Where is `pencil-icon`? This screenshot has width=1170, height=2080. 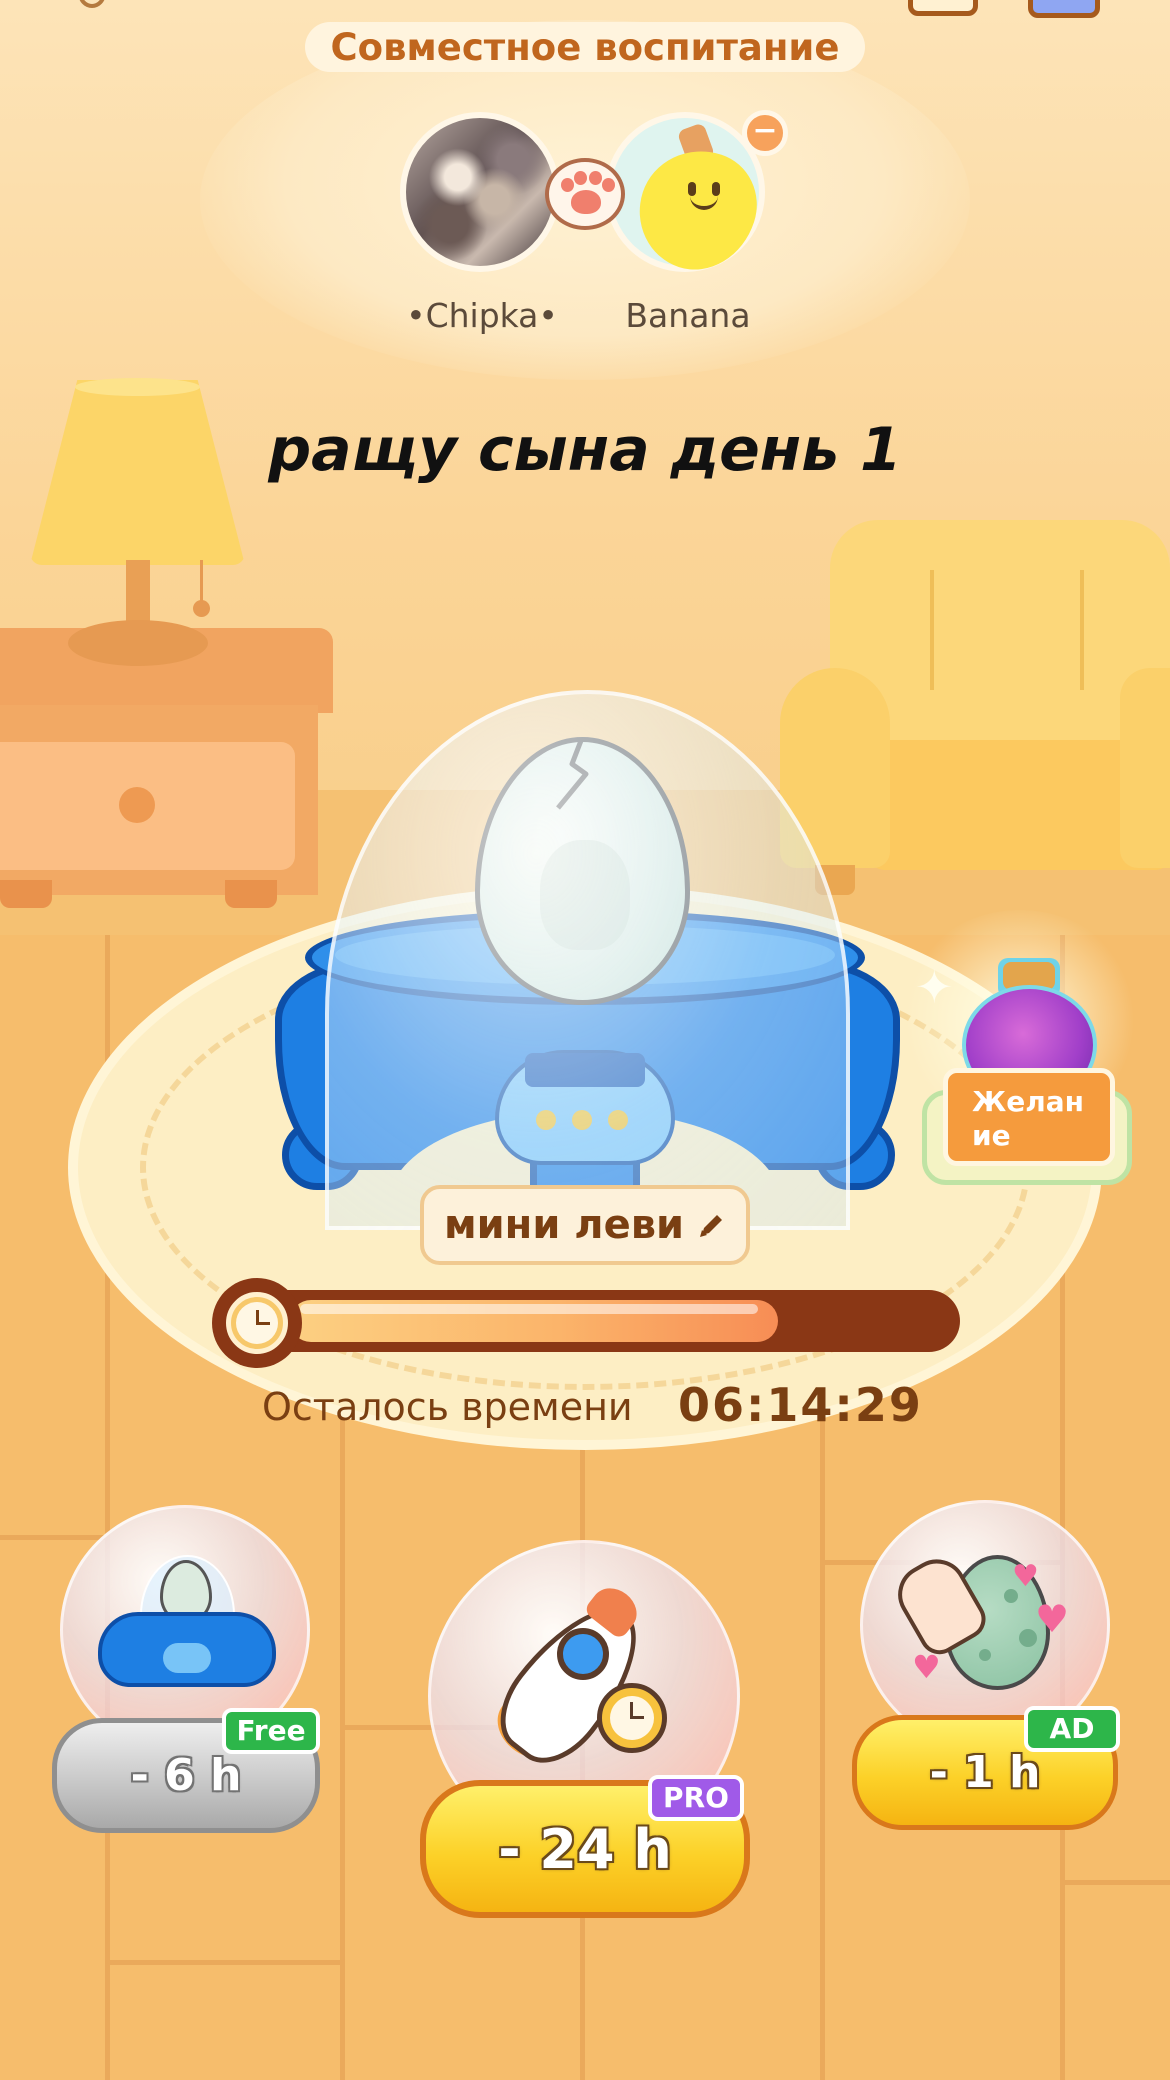
pencil-icon is located at coordinates (711, 1226).